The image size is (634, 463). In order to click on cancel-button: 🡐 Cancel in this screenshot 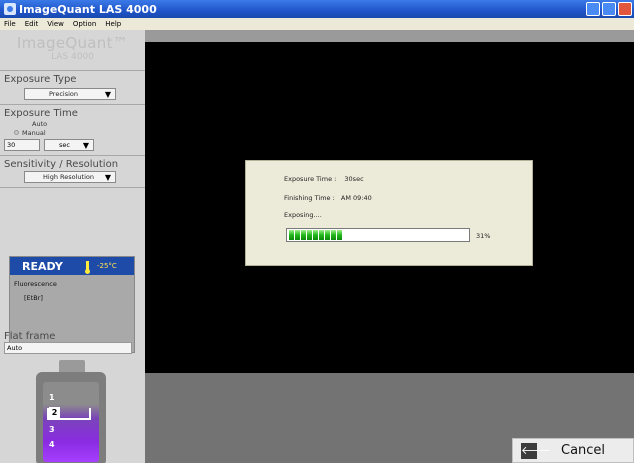, I will do `click(573, 450)`.